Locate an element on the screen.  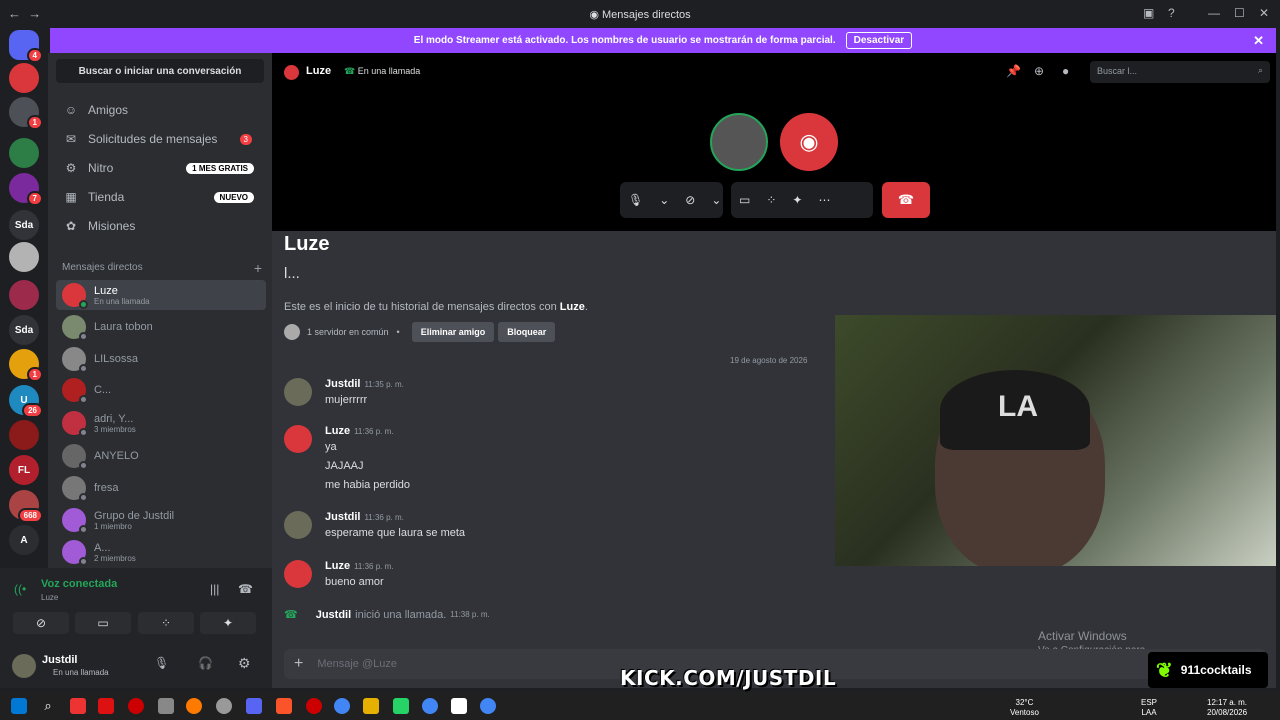
brave-icon is located at coordinates (284, 706).